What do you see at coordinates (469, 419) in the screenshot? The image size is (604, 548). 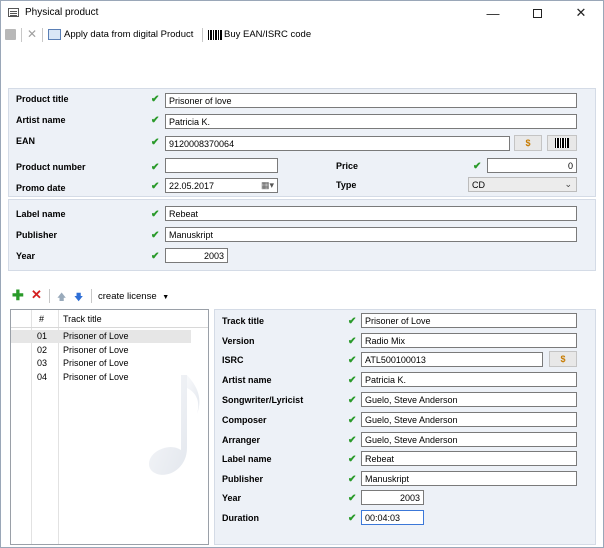 I see `composer-input: Guelo, Steve Anderson` at bounding box center [469, 419].